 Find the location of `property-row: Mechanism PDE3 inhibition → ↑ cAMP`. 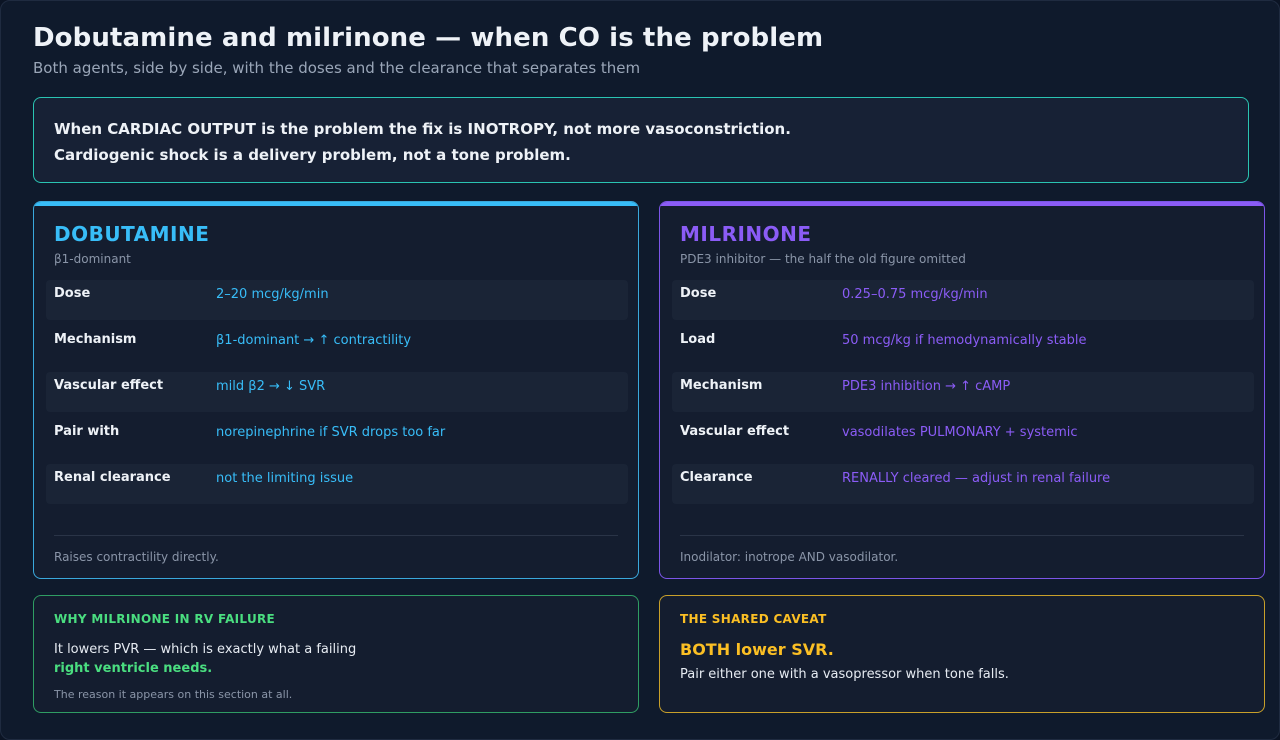

property-row: Mechanism PDE3 inhibition → ↑ cAMP is located at coordinates (963, 392).